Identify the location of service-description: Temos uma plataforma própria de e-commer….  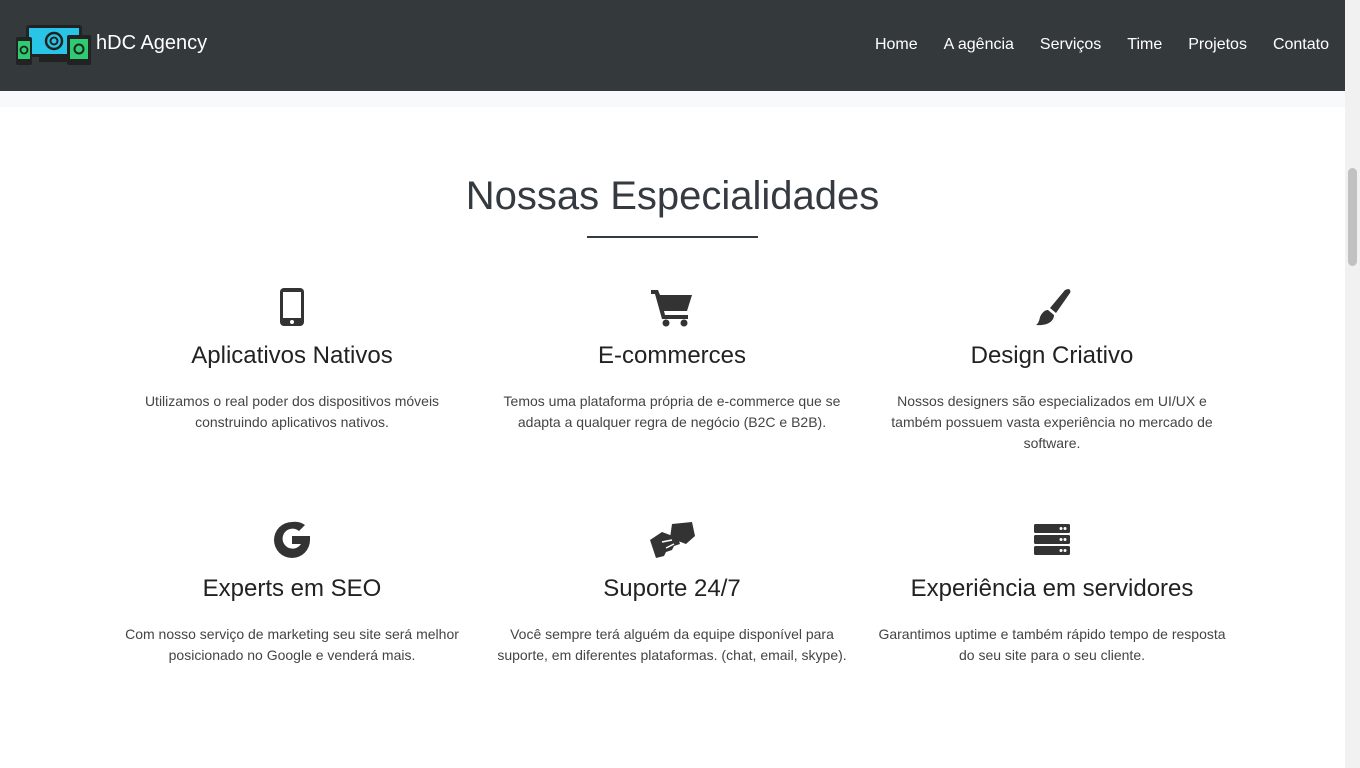
(672, 411).